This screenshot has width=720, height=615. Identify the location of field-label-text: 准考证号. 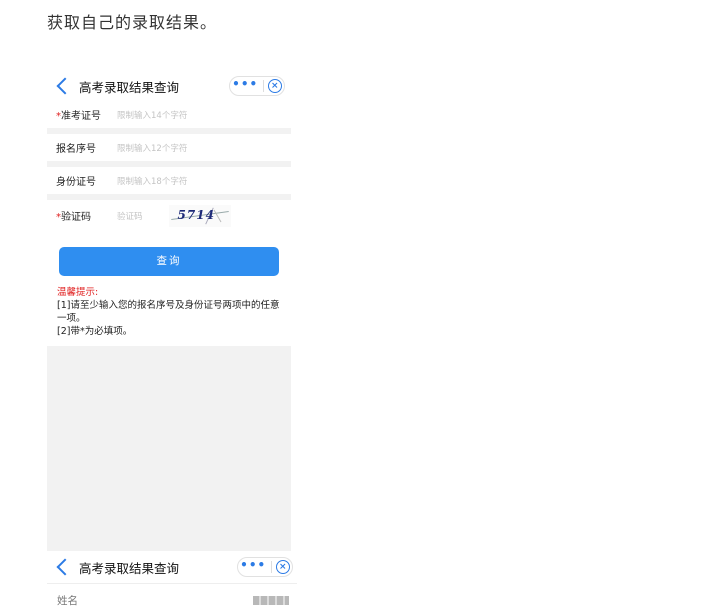
(81, 116).